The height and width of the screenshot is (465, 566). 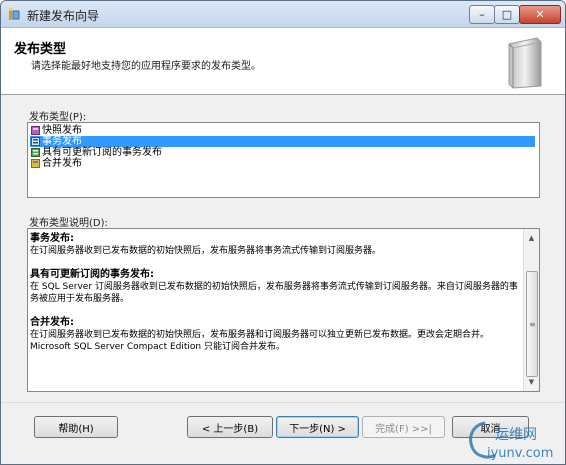 What do you see at coordinates (283, 61) in the screenshot?
I see `wizard-header: 发布类型 请选择能最好地支持您的应用程序要求的发布类型。` at bounding box center [283, 61].